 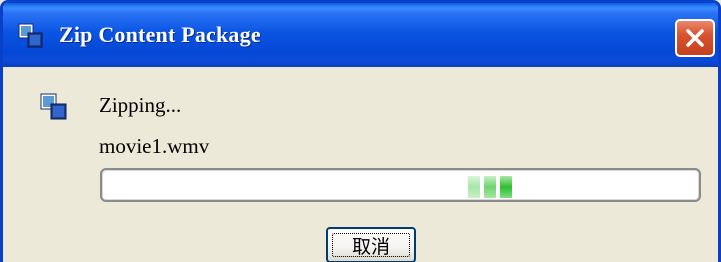 I want to click on close-button, so click(x=695, y=38).